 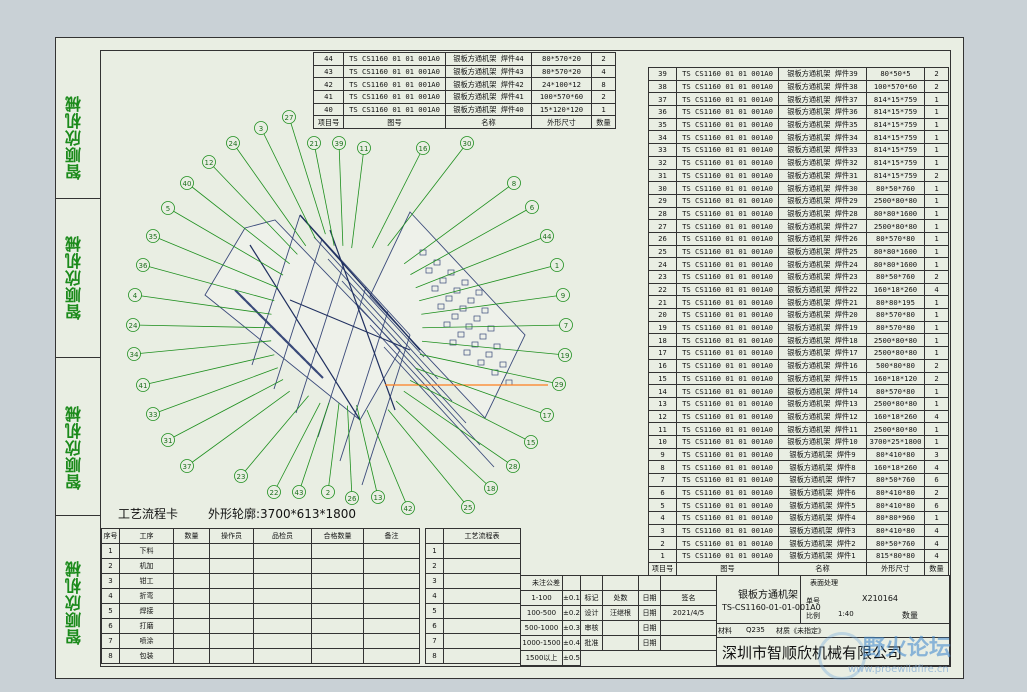 What do you see at coordinates (541, 598) in the screenshot?
I see `cell: 1-100` at bounding box center [541, 598].